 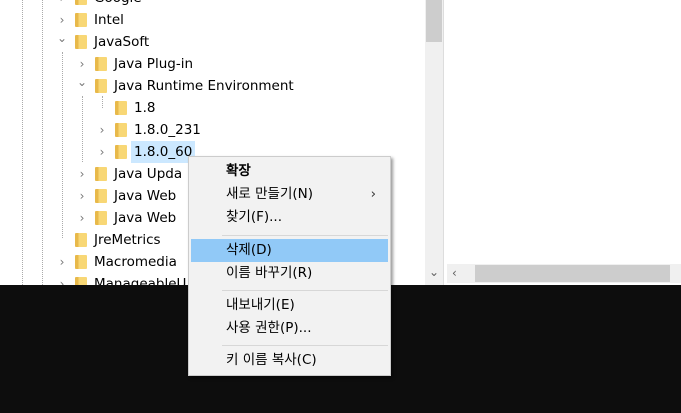 I want to click on tree-node: ⌄ Java Runtime Environment, so click(x=212, y=86).